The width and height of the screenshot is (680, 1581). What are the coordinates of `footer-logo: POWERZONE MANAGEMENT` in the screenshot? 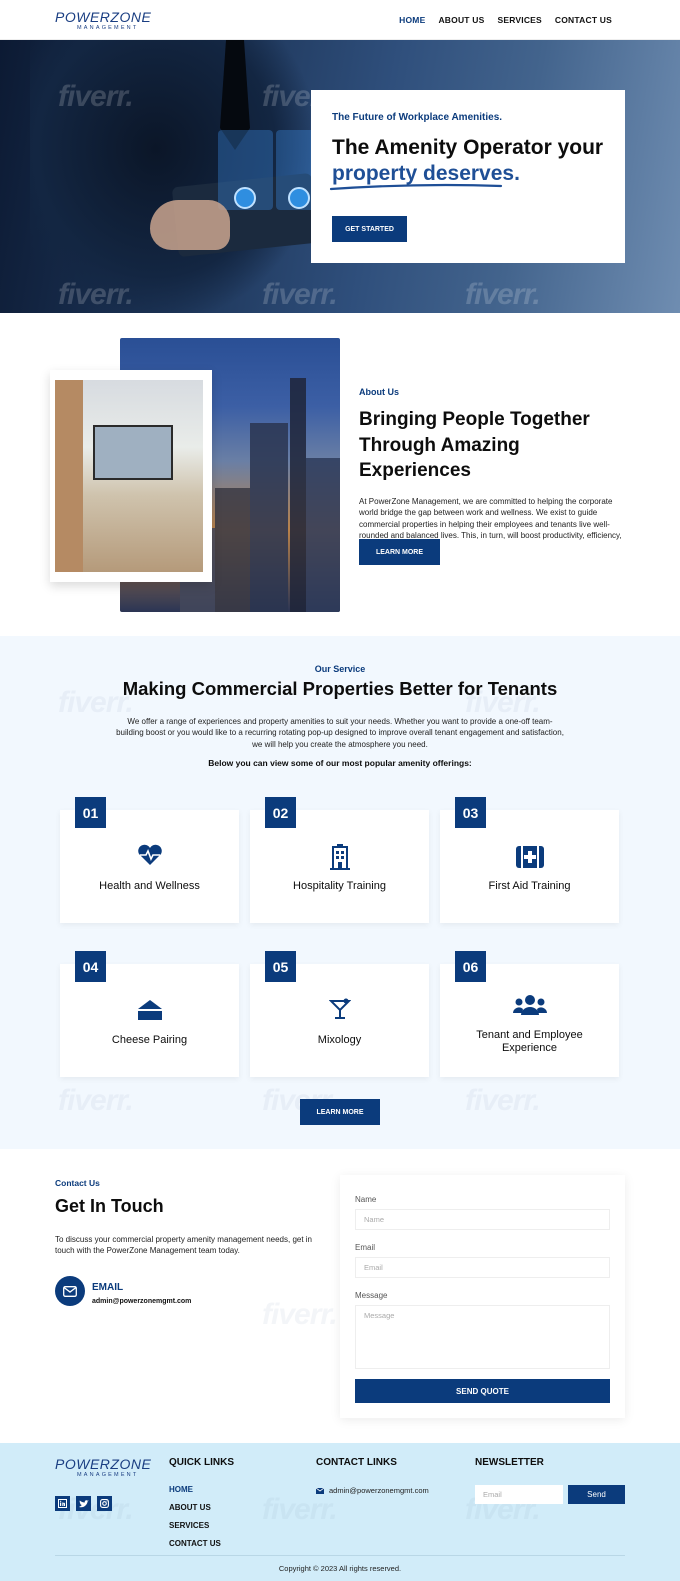 It's located at (103, 1468).